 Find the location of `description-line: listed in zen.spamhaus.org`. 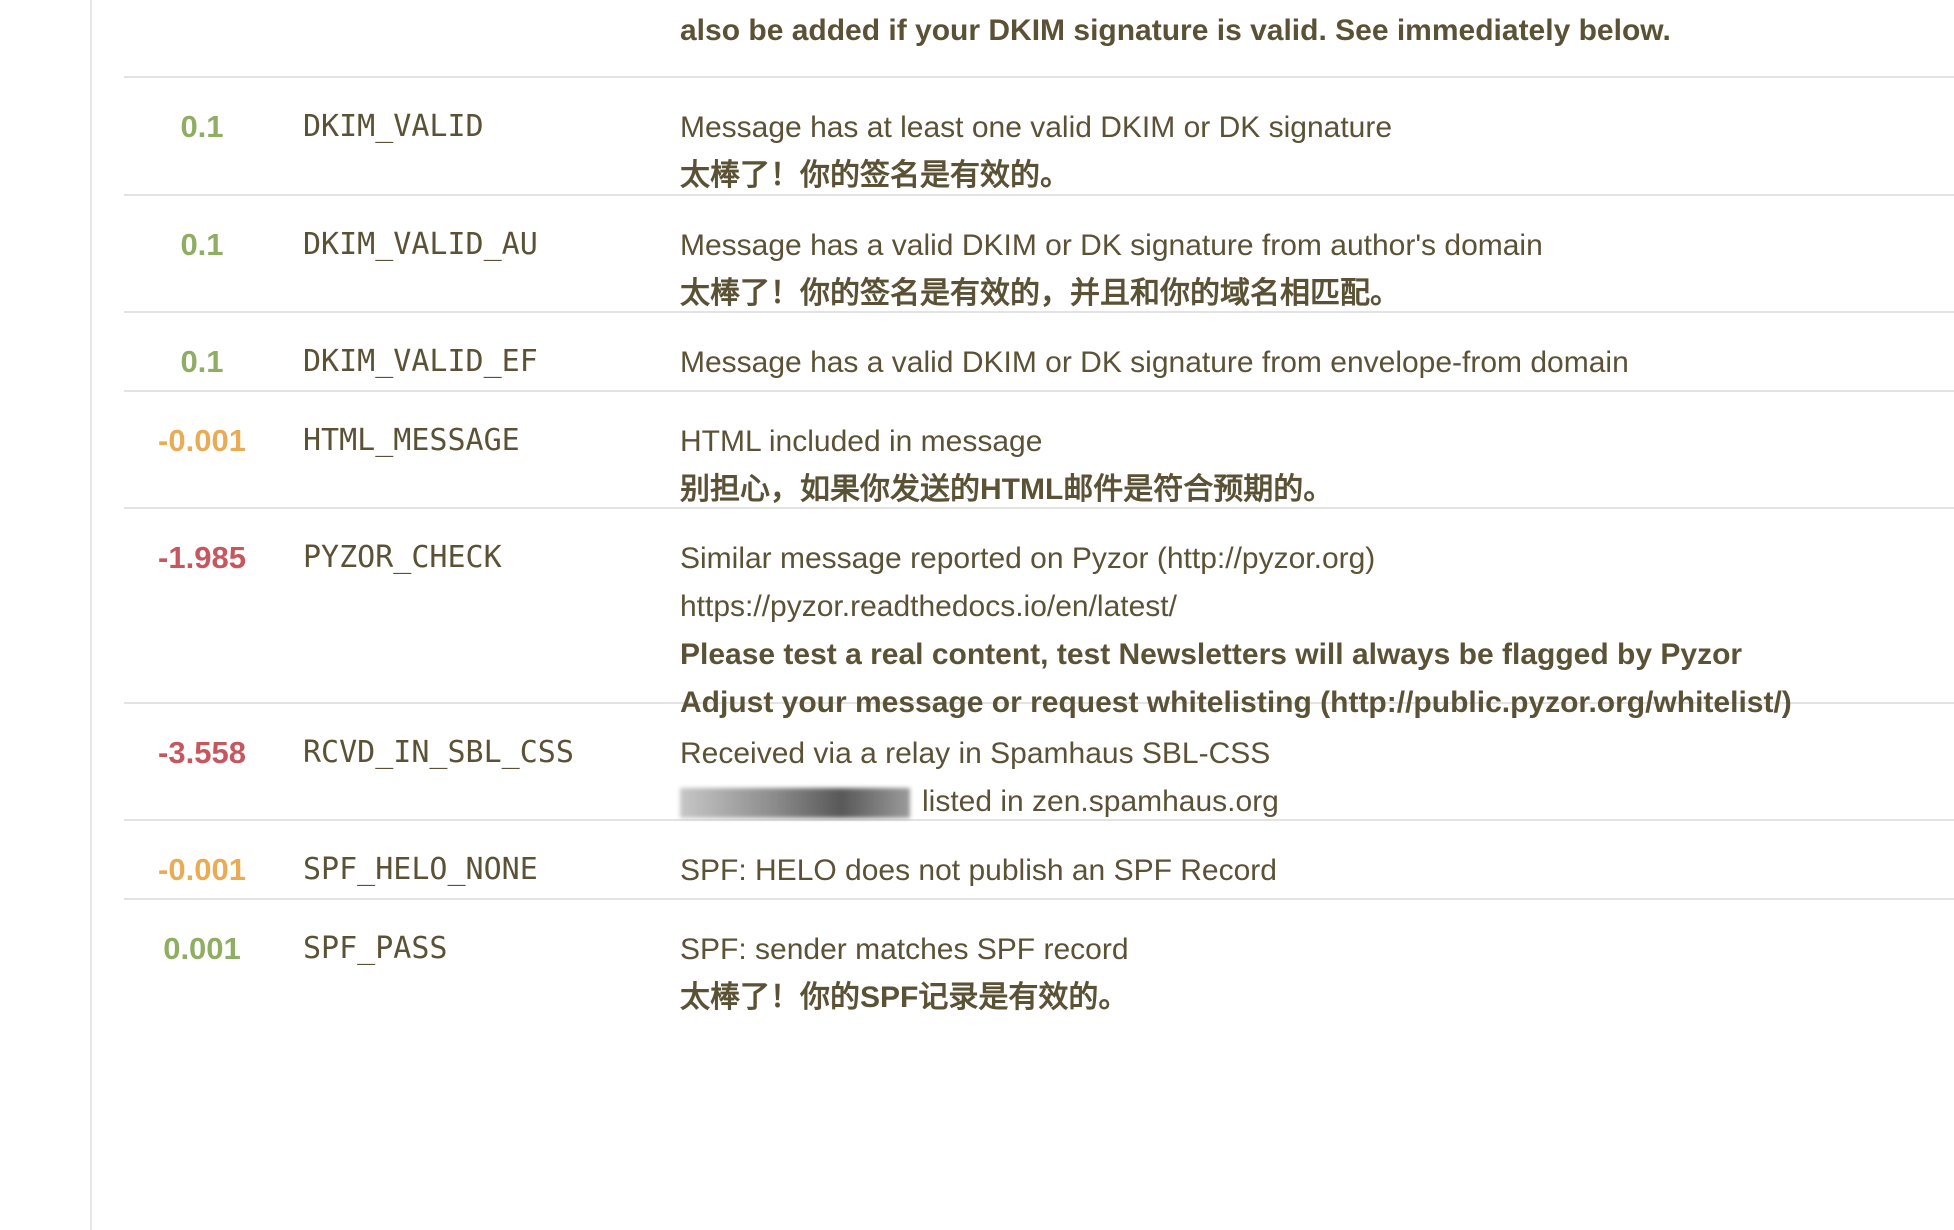

description-line: listed in zen.spamhaus.org is located at coordinates (979, 802).